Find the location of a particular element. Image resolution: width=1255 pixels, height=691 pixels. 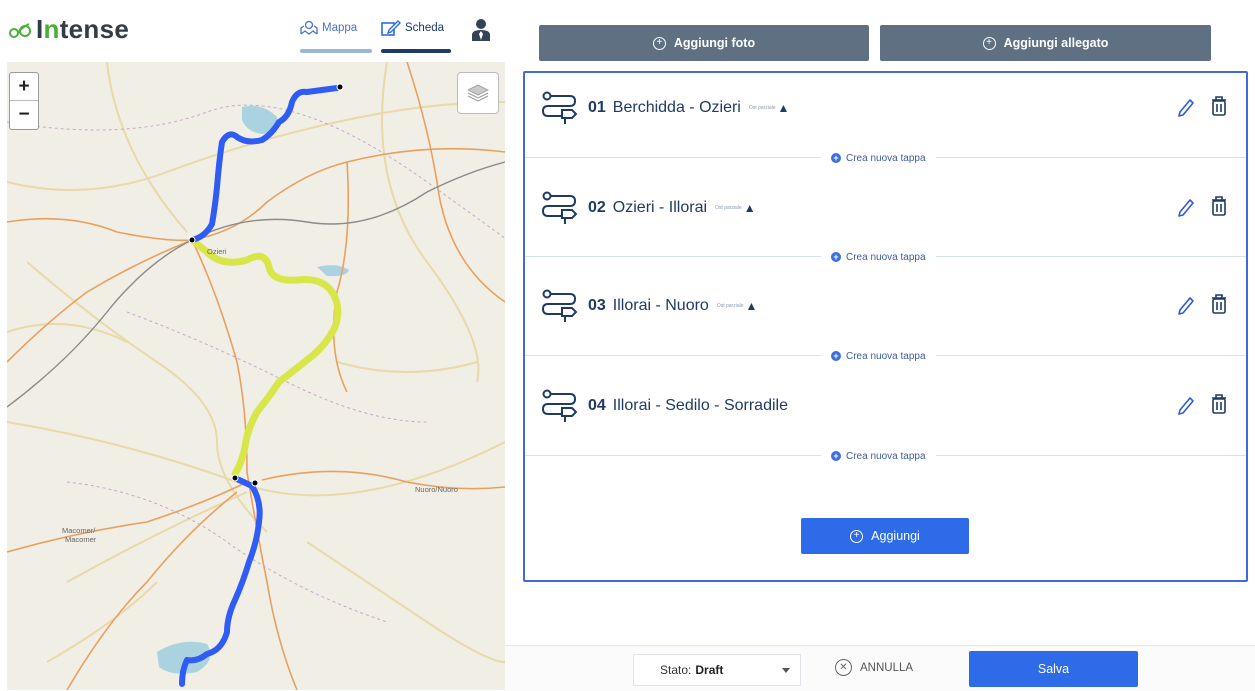

tab-scheda-label: Scheda is located at coordinates (425, 28).